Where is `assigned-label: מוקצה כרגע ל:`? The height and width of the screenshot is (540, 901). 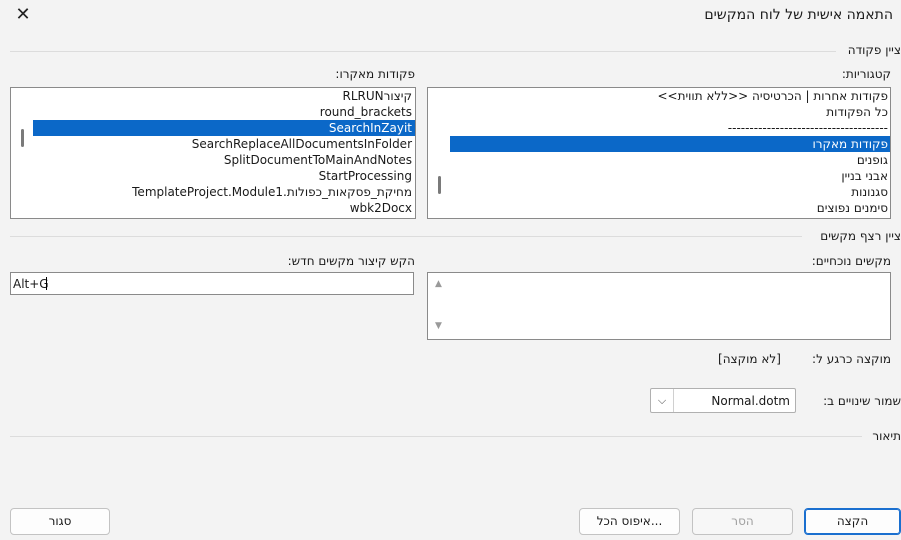
assigned-label: מוקצה כרגע ל: is located at coordinates (851, 359).